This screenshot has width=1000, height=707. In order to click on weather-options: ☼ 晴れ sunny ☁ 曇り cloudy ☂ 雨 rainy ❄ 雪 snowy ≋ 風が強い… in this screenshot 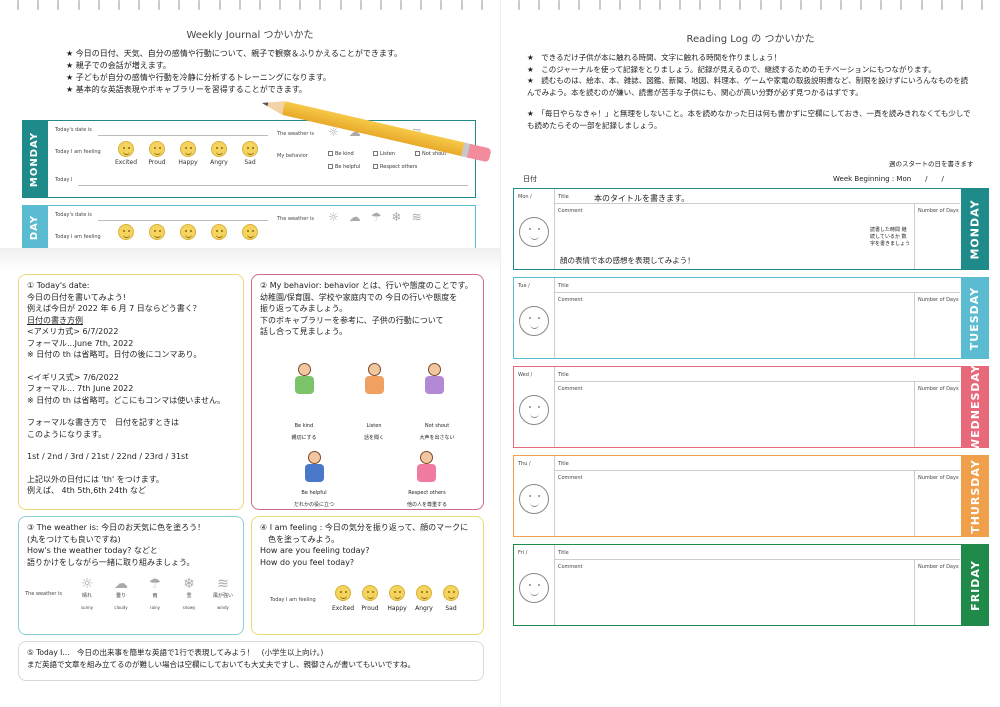, I will do `click(155, 595)`.